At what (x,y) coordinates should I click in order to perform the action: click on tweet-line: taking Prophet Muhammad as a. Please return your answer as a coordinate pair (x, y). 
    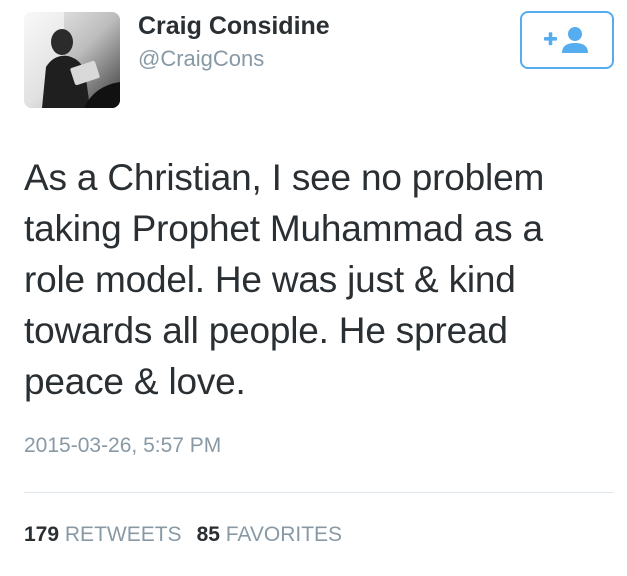
    Looking at the image, I should click on (283, 228).